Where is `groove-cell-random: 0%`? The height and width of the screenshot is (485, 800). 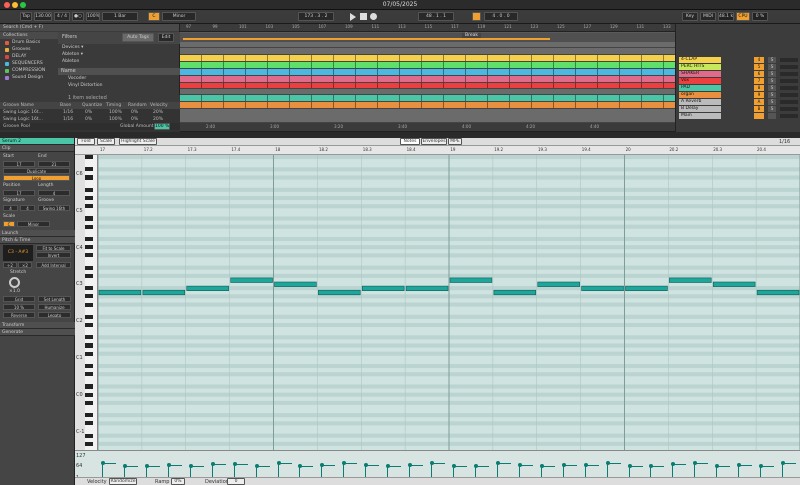 groove-cell-random: 0% is located at coordinates (134, 119).